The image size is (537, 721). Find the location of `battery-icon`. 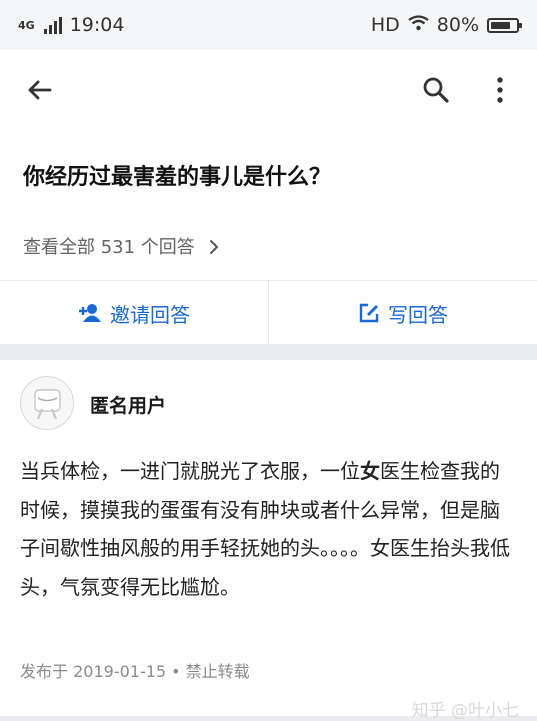

battery-icon is located at coordinates (504, 25).